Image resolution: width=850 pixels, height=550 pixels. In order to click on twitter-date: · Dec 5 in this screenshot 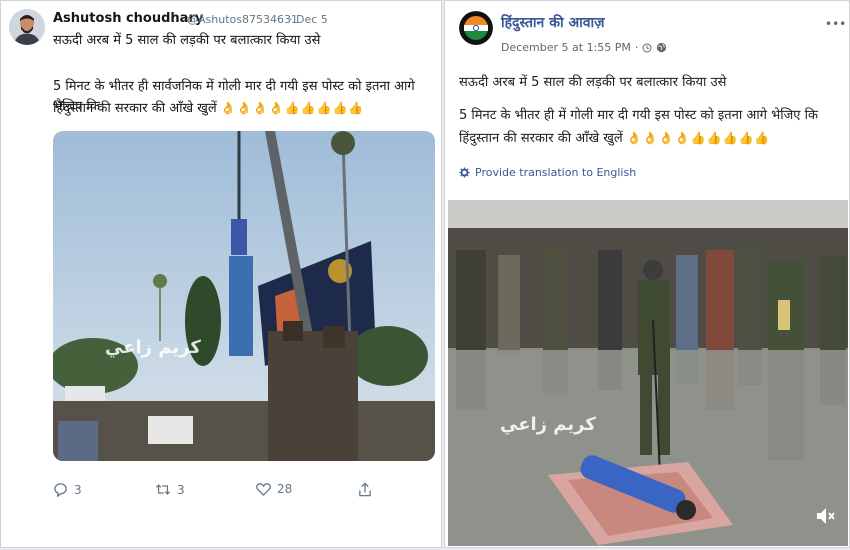, I will do `click(308, 19)`.